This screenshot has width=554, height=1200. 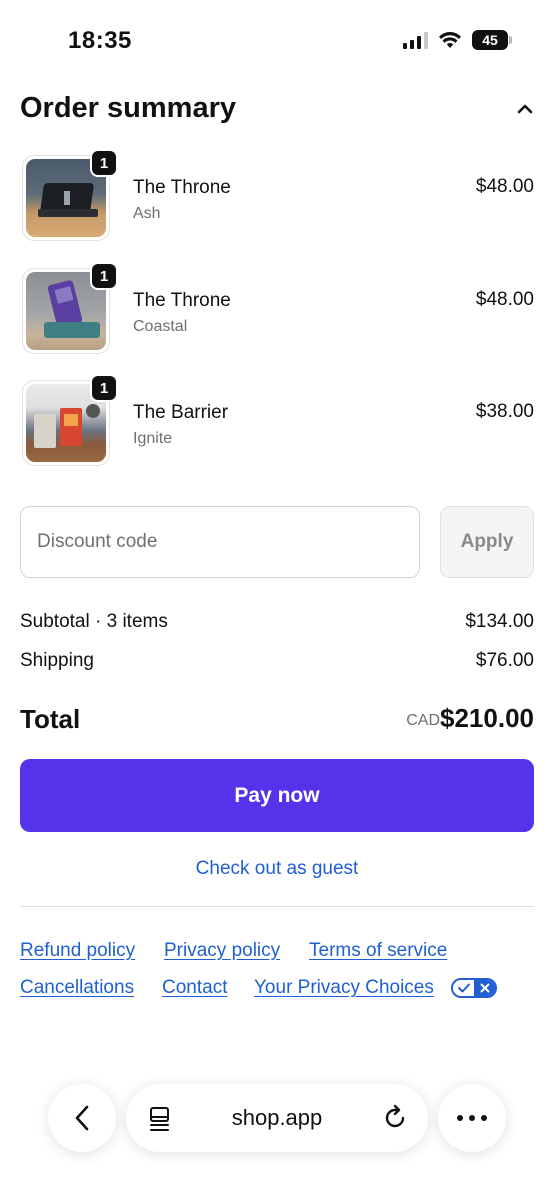 What do you see at coordinates (147, 213) in the screenshot?
I see `item-variant: Ash` at bounding box center [147, 213].